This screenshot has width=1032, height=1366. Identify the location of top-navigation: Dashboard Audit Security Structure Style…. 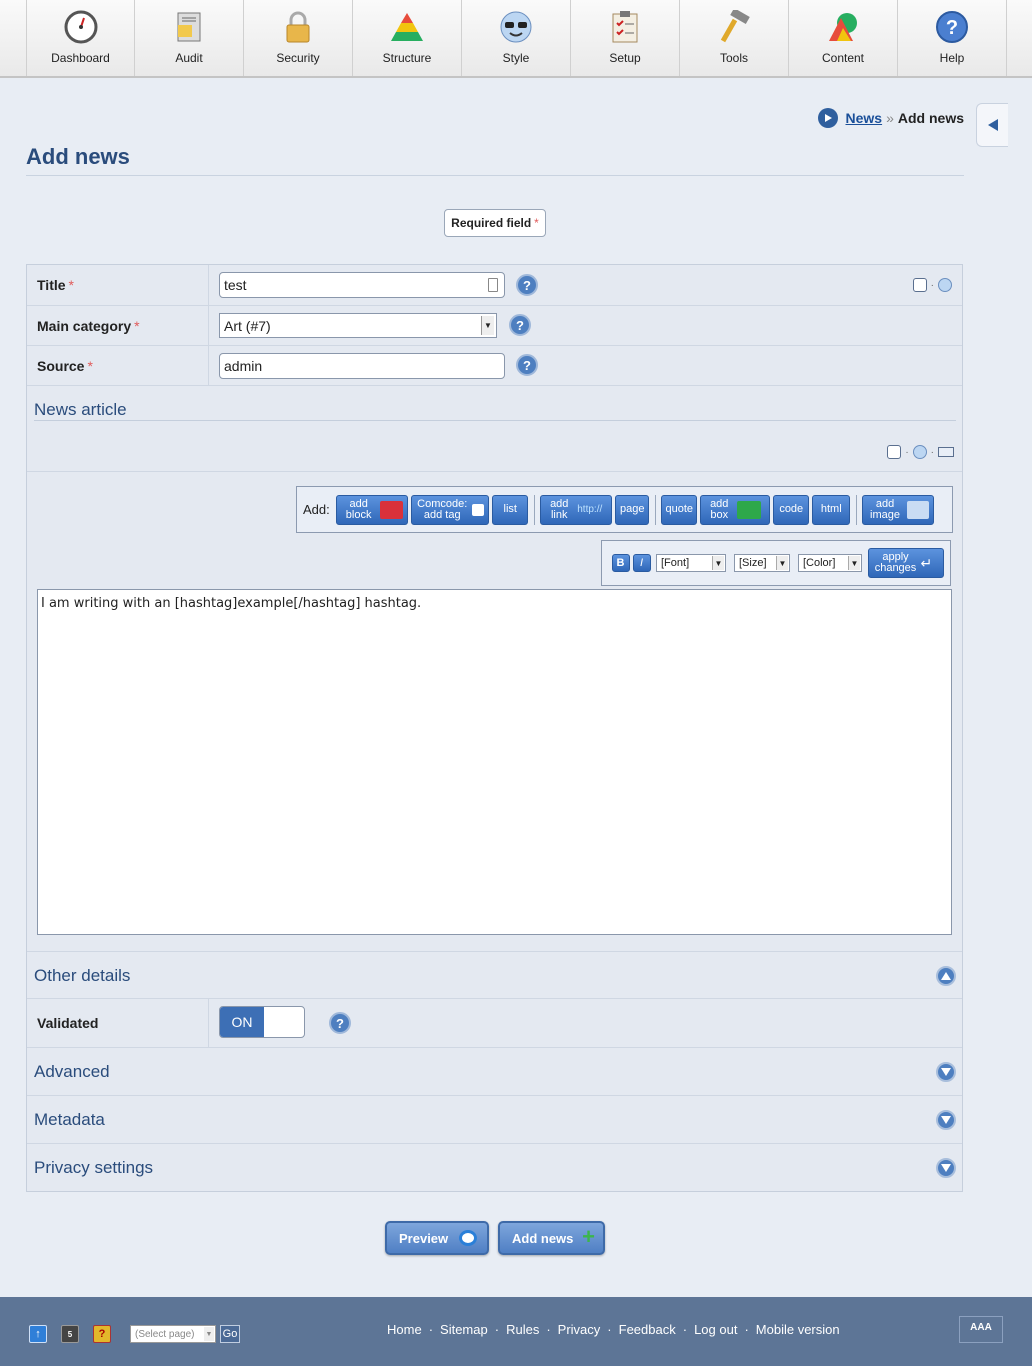
(516, 39).